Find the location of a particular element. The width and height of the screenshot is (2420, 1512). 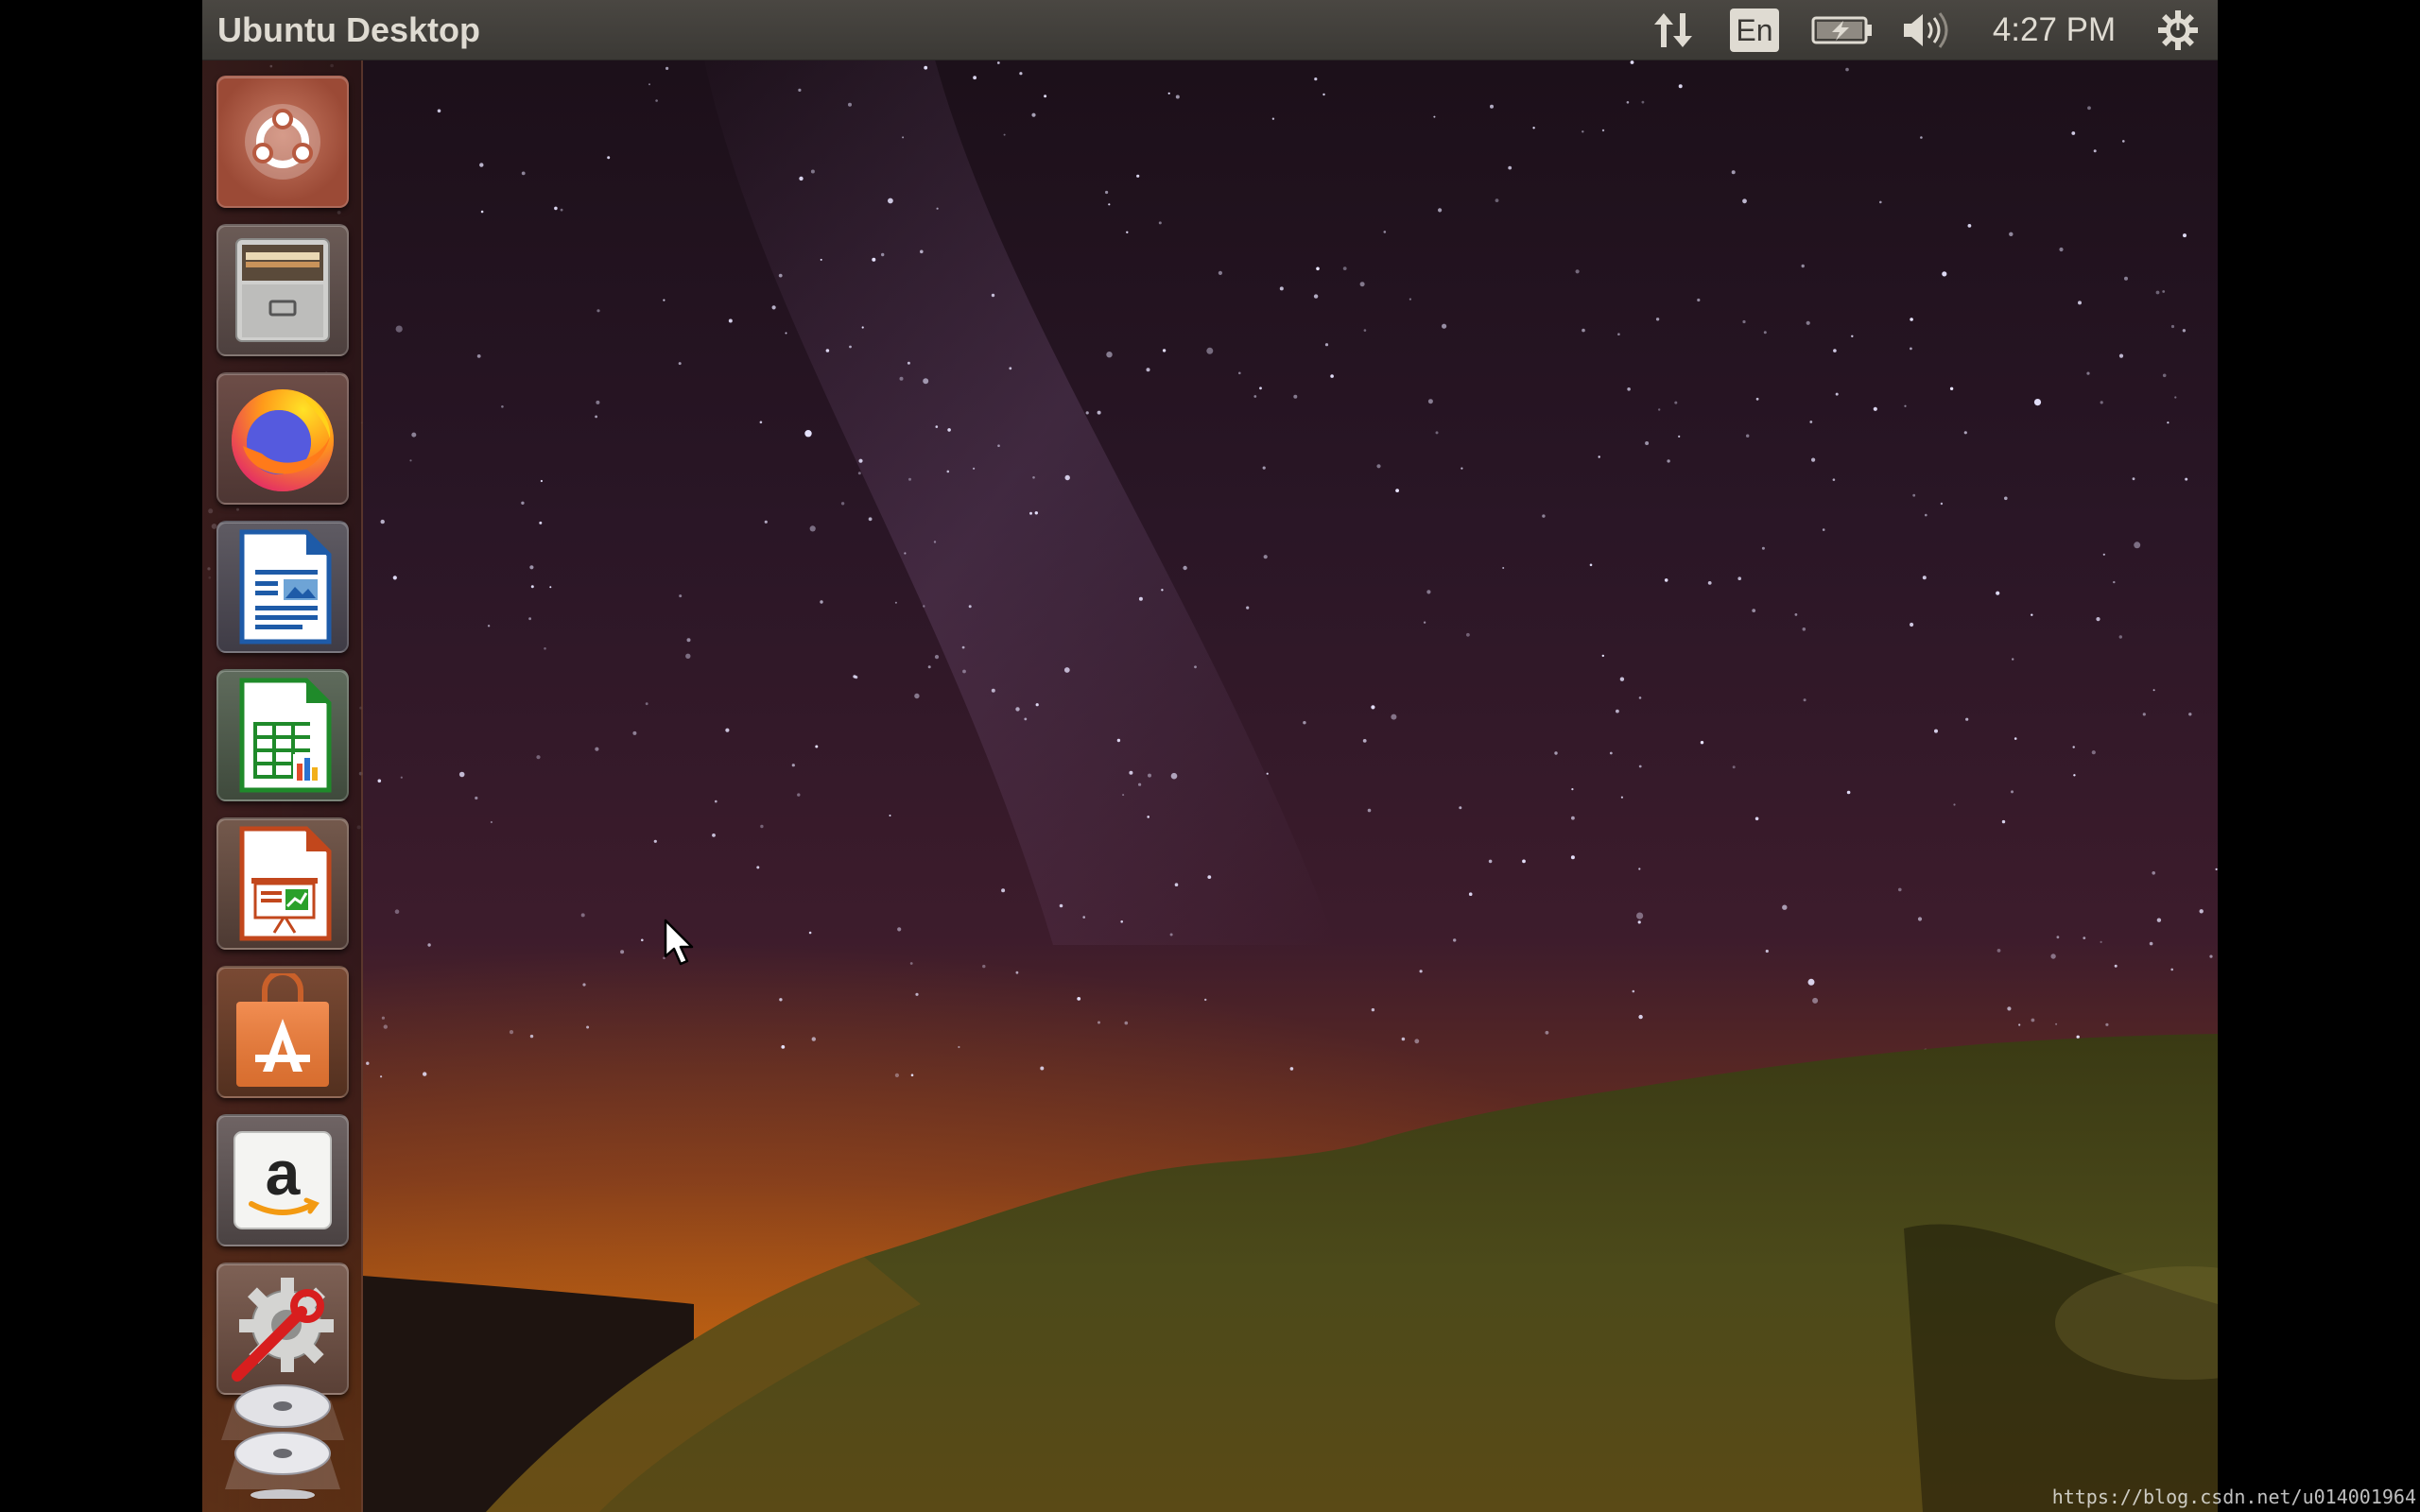

launcher-item-impress is located at coordinates (282, 883).